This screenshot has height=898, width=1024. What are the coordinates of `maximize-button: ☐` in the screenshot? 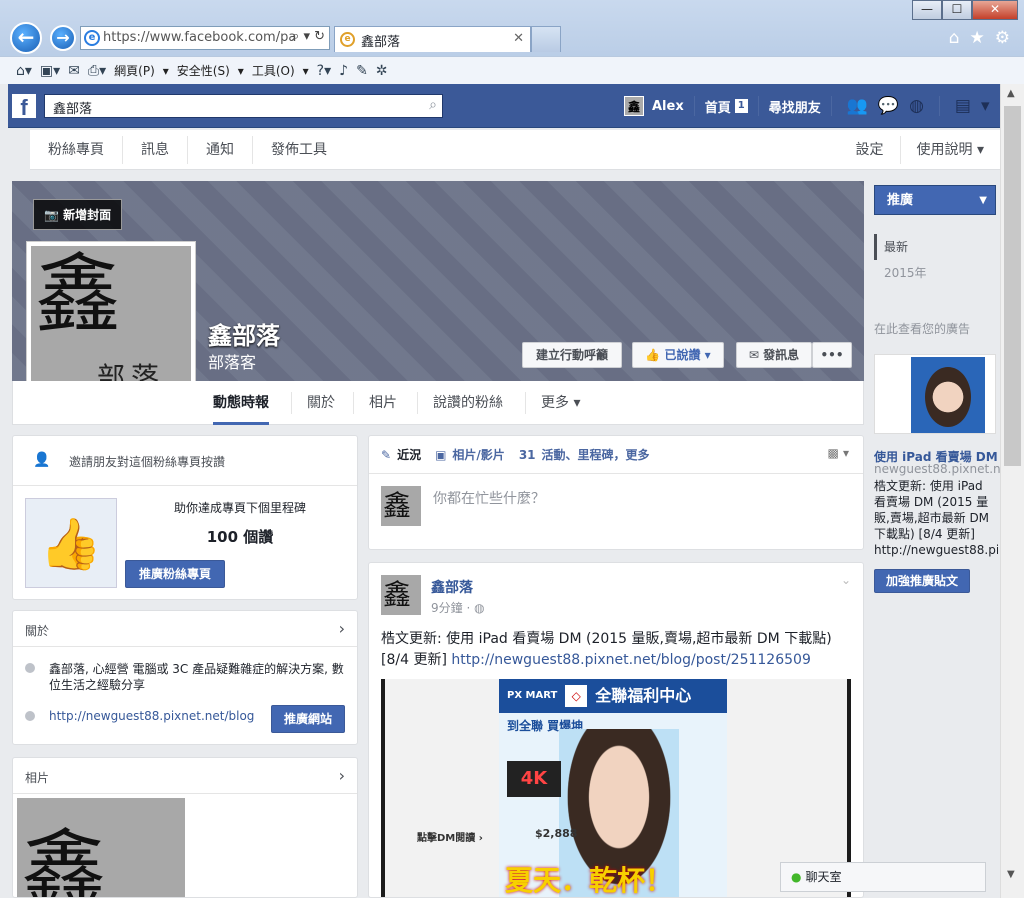 It's located at (957, 10).